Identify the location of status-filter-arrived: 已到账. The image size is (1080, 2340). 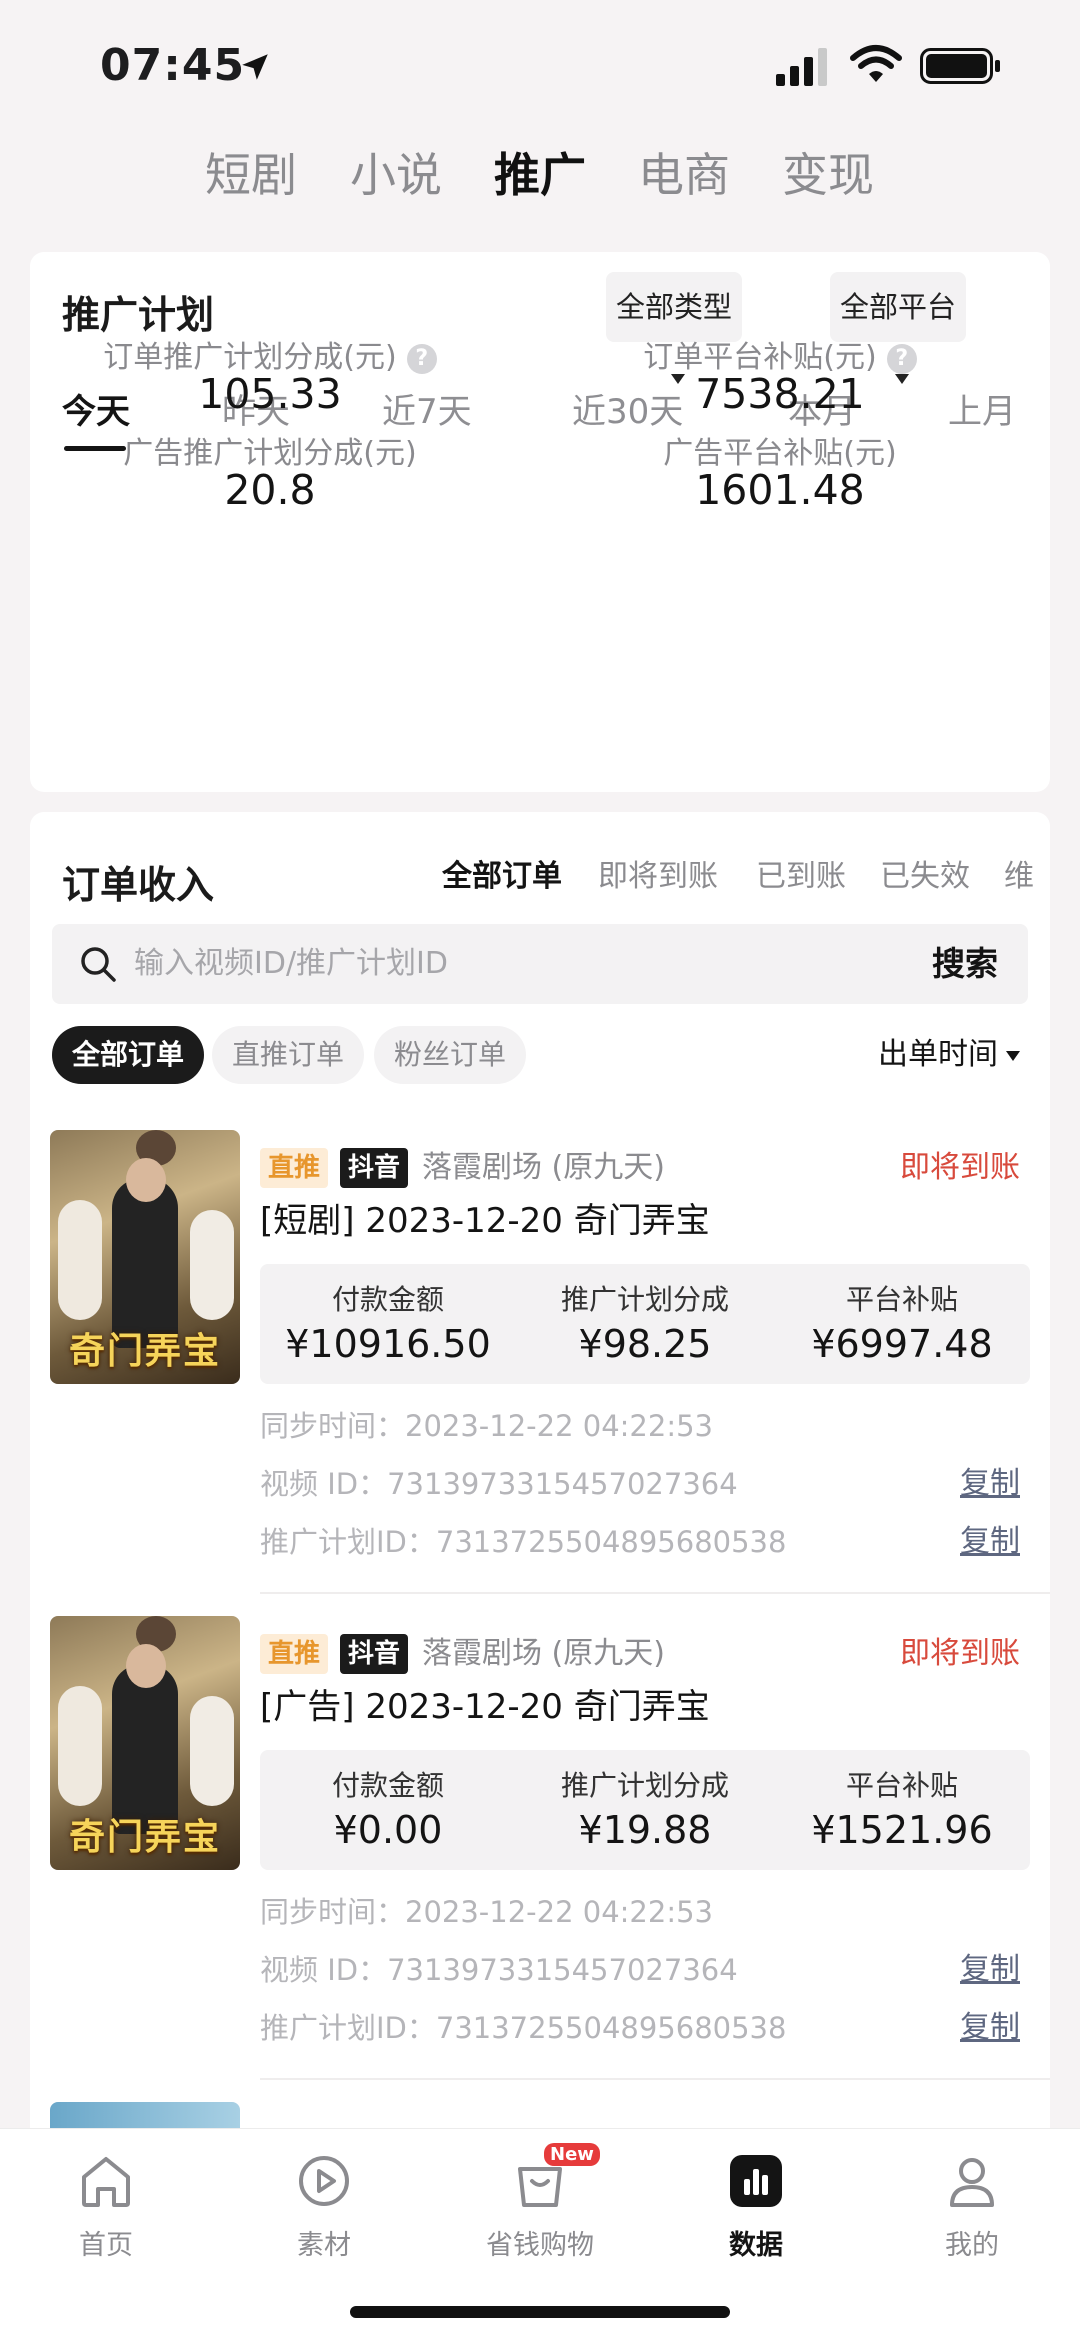
(801, 877).